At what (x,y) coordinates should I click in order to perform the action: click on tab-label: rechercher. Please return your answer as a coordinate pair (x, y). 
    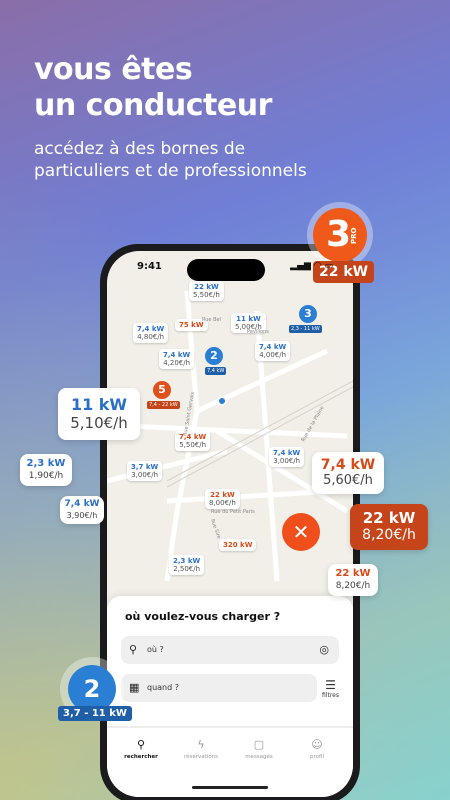
    Looking at the image, I should click on (141, 757).